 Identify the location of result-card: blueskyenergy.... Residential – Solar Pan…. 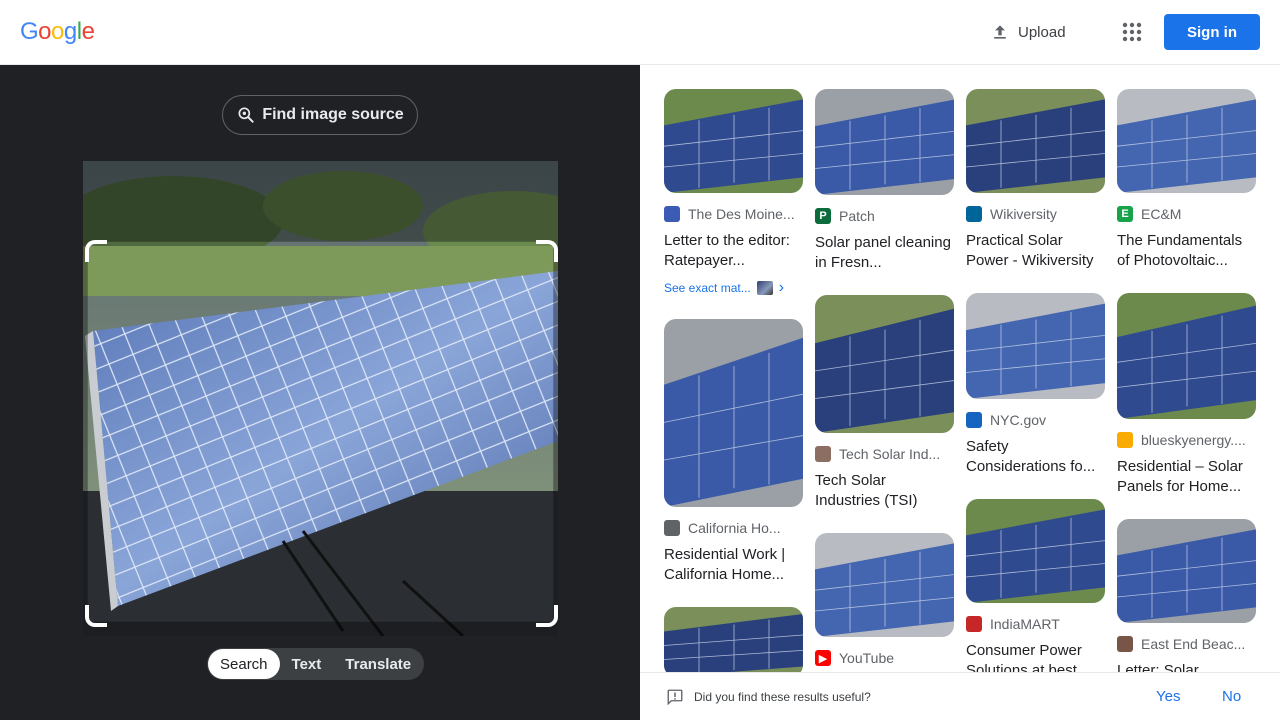
(1186, 395).